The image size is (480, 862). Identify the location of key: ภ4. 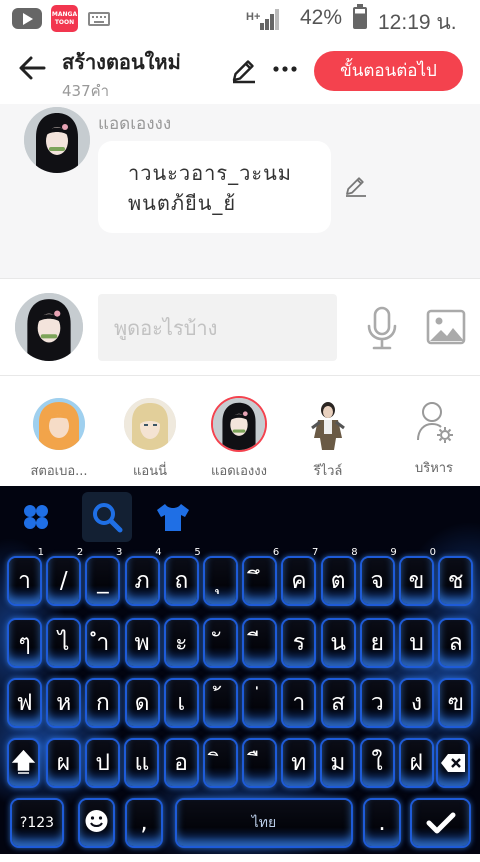
(144, 576).